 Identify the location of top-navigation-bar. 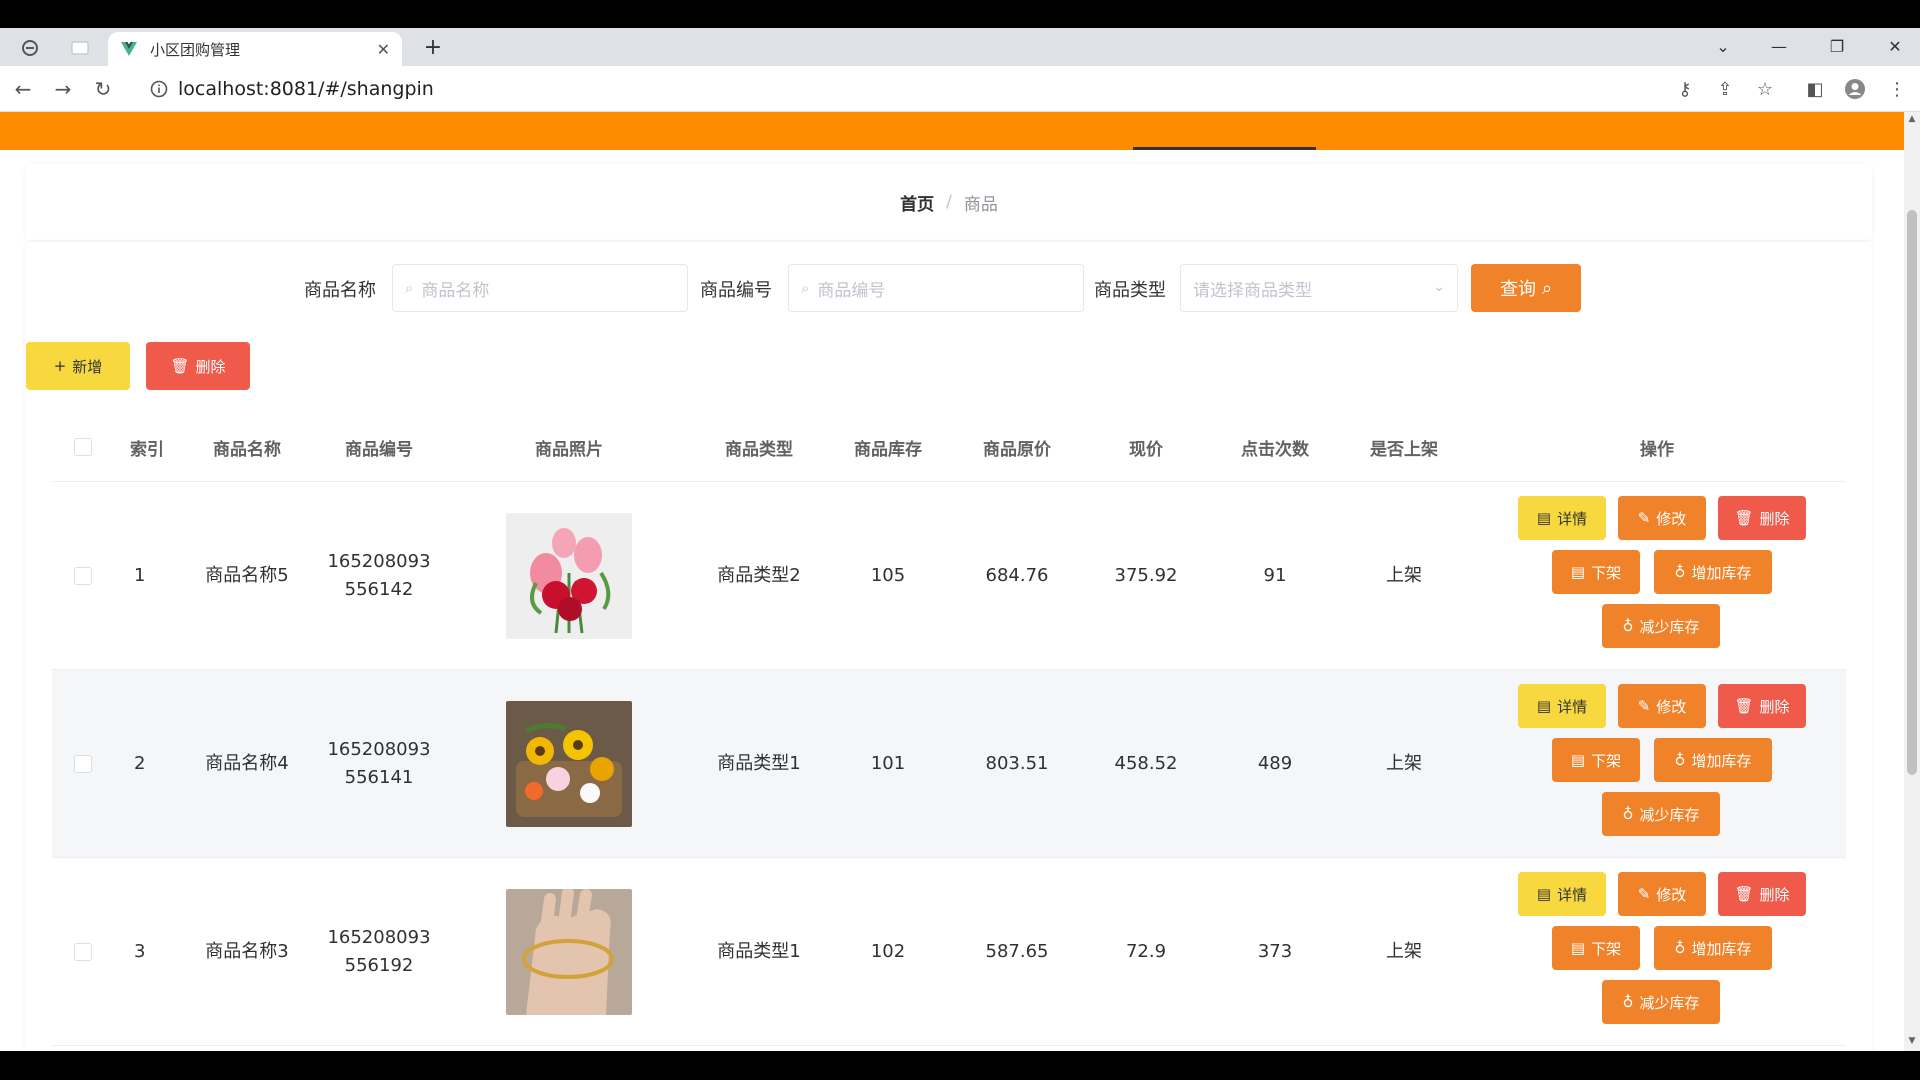
(952, 131).